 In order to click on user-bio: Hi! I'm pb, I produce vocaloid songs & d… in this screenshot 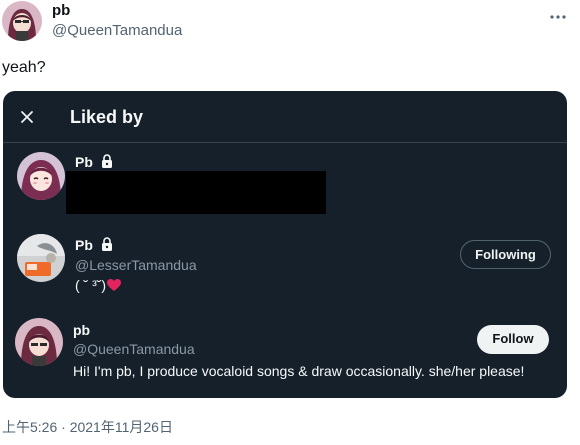, I will do `click(299, 371)`.